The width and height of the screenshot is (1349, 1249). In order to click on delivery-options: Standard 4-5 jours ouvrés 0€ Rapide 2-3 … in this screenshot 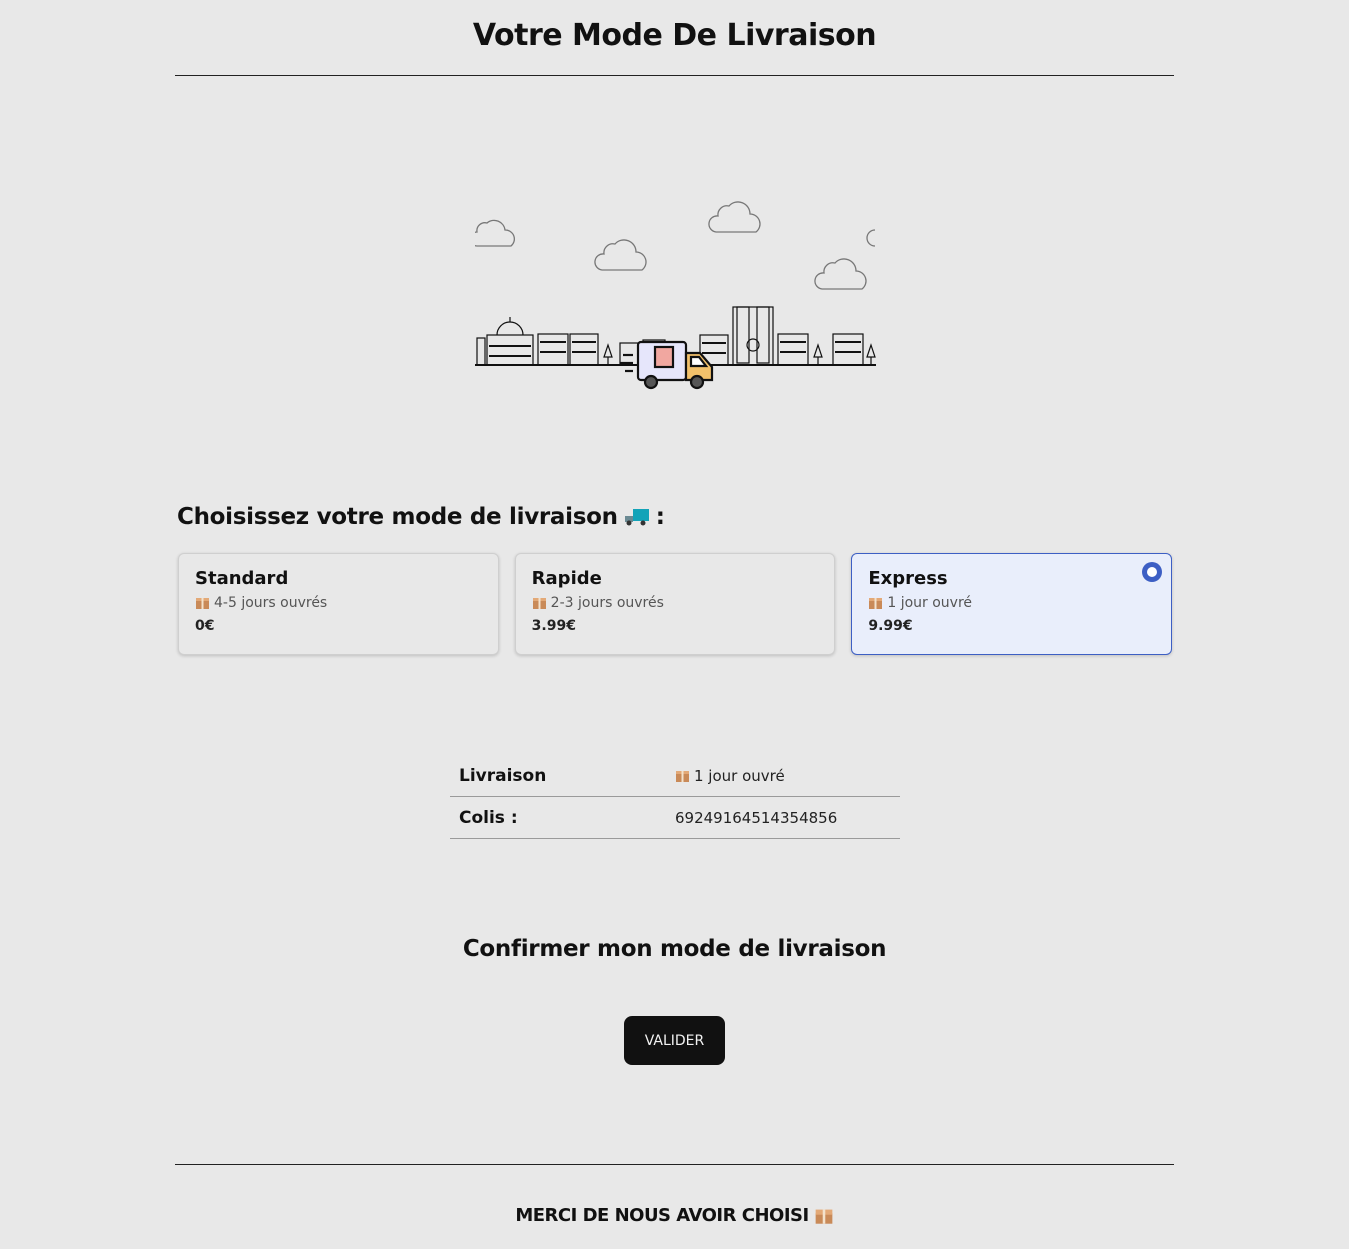, I will do `click(675, 604)`.